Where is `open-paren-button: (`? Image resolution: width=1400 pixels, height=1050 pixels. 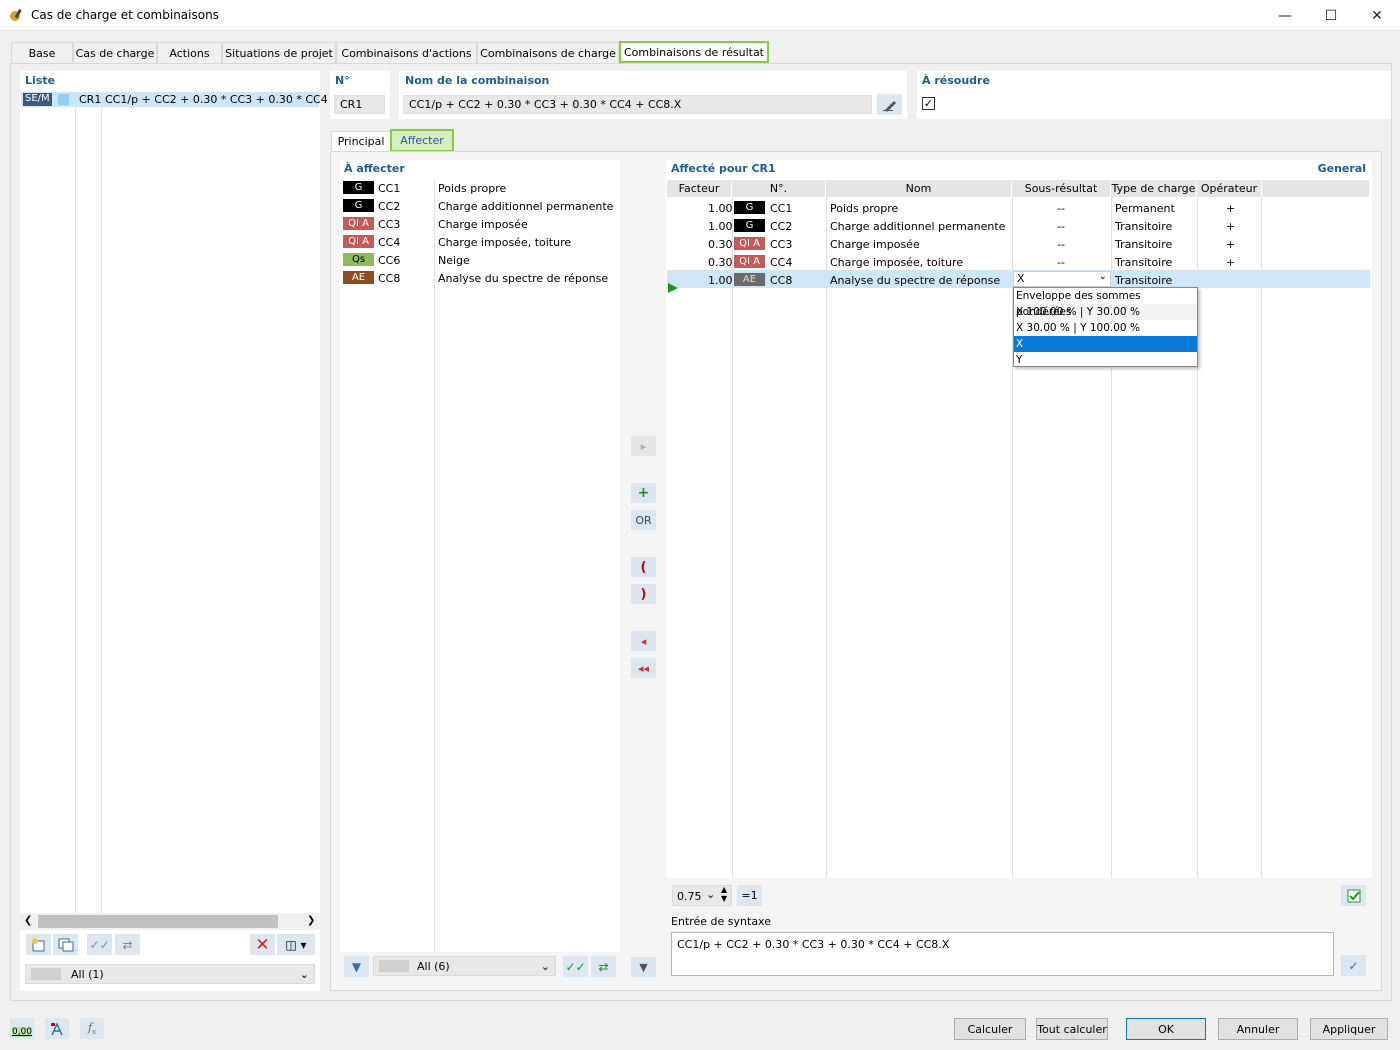
open-paren-button: ( is located at coordinates (643, 567).